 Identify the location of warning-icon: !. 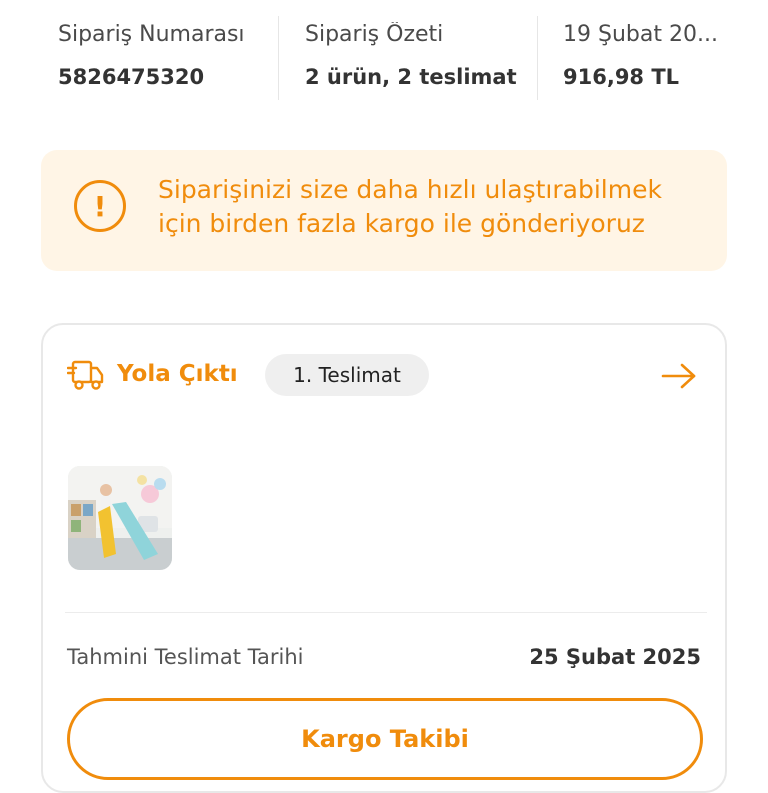
(100, 206).